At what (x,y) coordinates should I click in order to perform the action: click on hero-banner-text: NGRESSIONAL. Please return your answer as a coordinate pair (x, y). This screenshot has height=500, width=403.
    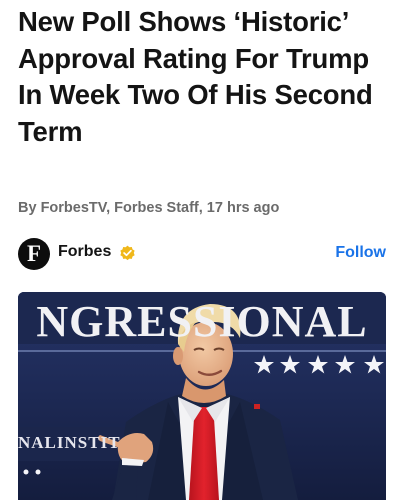
    Looking at the image, I should click on (202, 321).